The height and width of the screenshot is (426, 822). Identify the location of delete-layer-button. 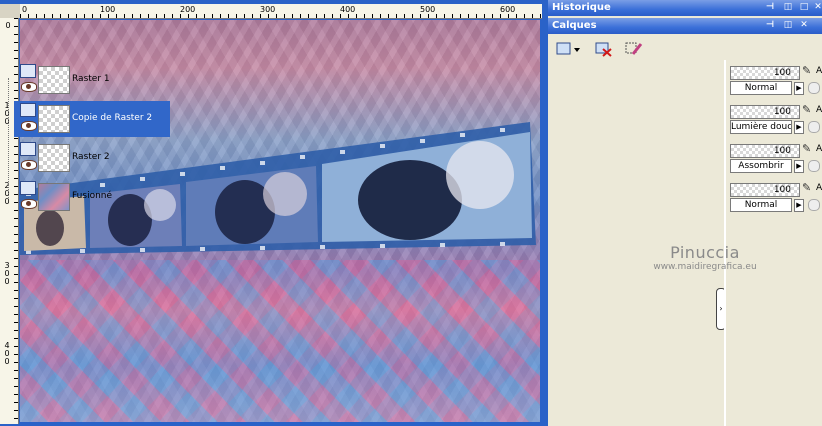
(604, 49).